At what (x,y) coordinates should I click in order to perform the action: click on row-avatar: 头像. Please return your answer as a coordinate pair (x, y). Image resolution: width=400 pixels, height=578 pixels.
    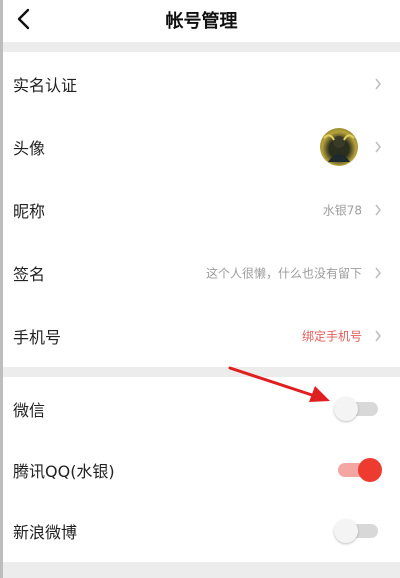
    Looking at the image, I should click on (201, 146).